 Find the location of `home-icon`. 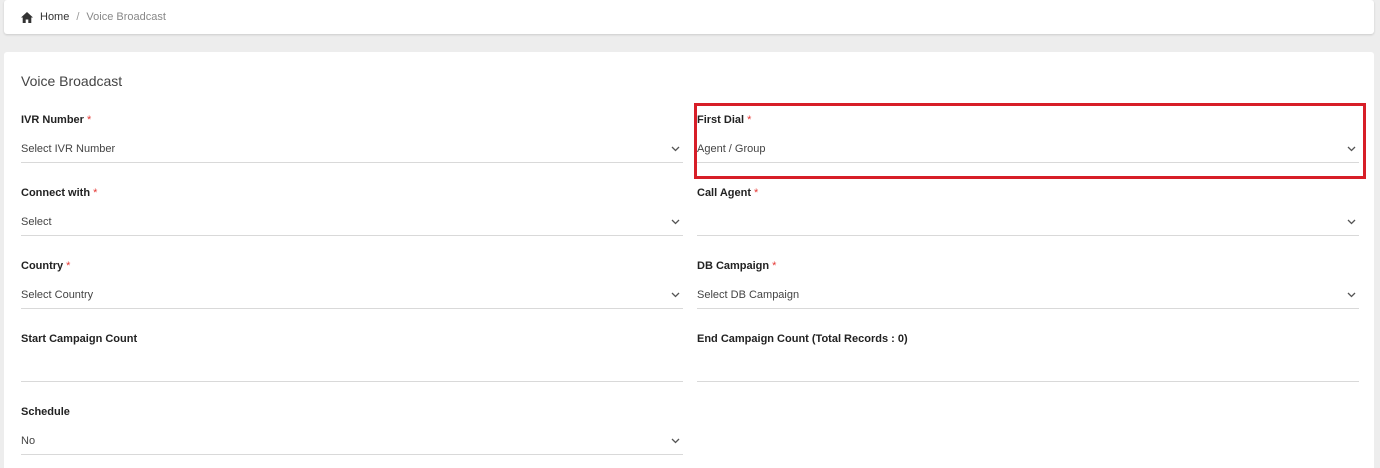

home-icon is located at coordinates (27, 17).